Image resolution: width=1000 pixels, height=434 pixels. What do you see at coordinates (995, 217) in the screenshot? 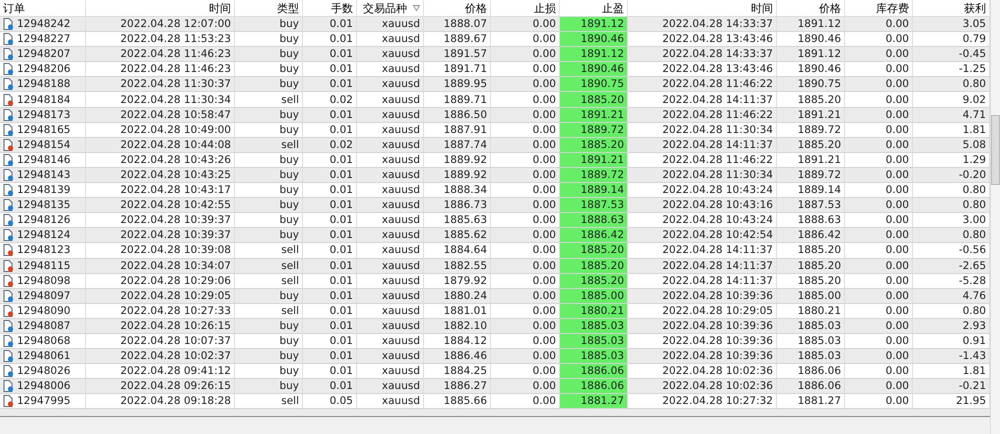
I see `scrollbar` at bounding box center [995, 217].